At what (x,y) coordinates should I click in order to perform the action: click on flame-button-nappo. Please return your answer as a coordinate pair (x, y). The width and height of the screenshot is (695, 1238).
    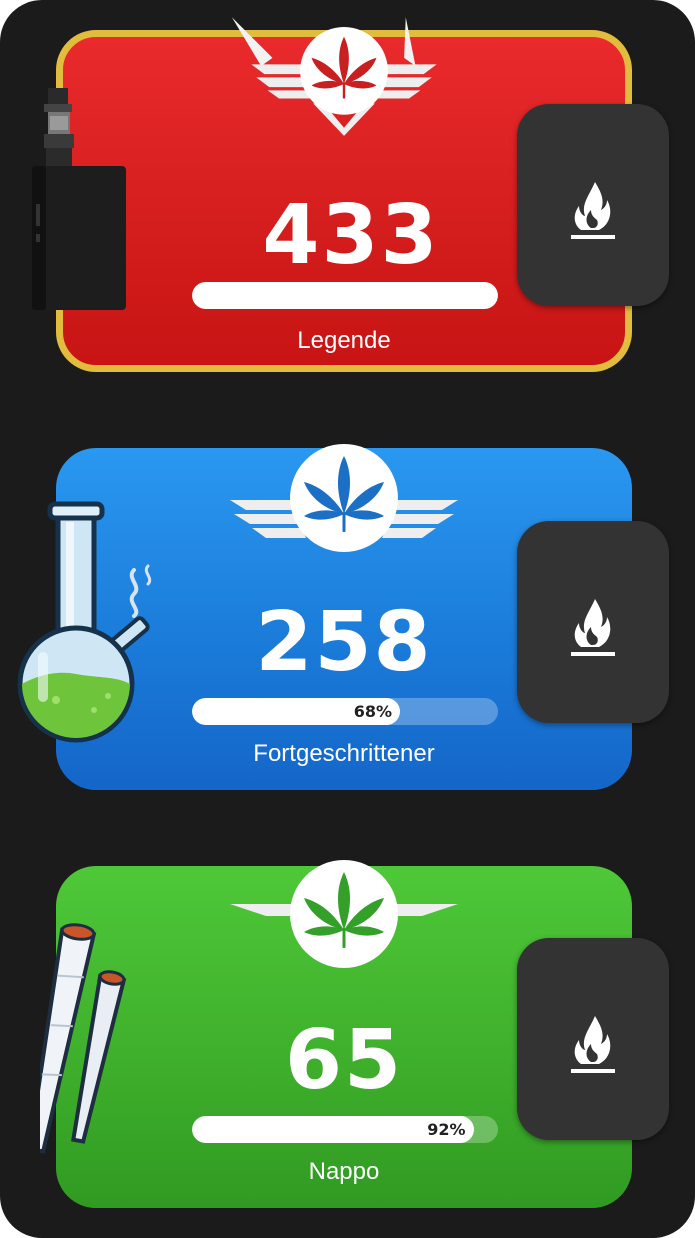
    Looking at the image, I should click on (593, 1039).